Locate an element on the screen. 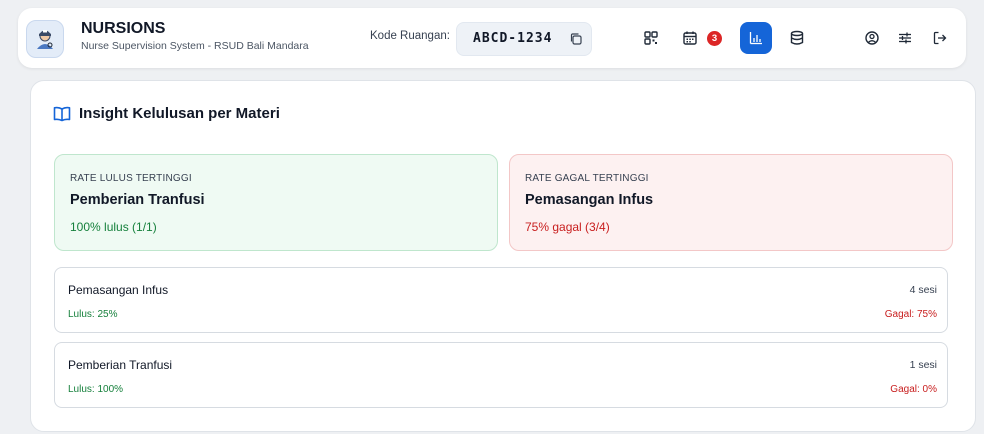 The width and height of the screenshot is (984, 434). calendar-icon is located at coordinates (690, 38).